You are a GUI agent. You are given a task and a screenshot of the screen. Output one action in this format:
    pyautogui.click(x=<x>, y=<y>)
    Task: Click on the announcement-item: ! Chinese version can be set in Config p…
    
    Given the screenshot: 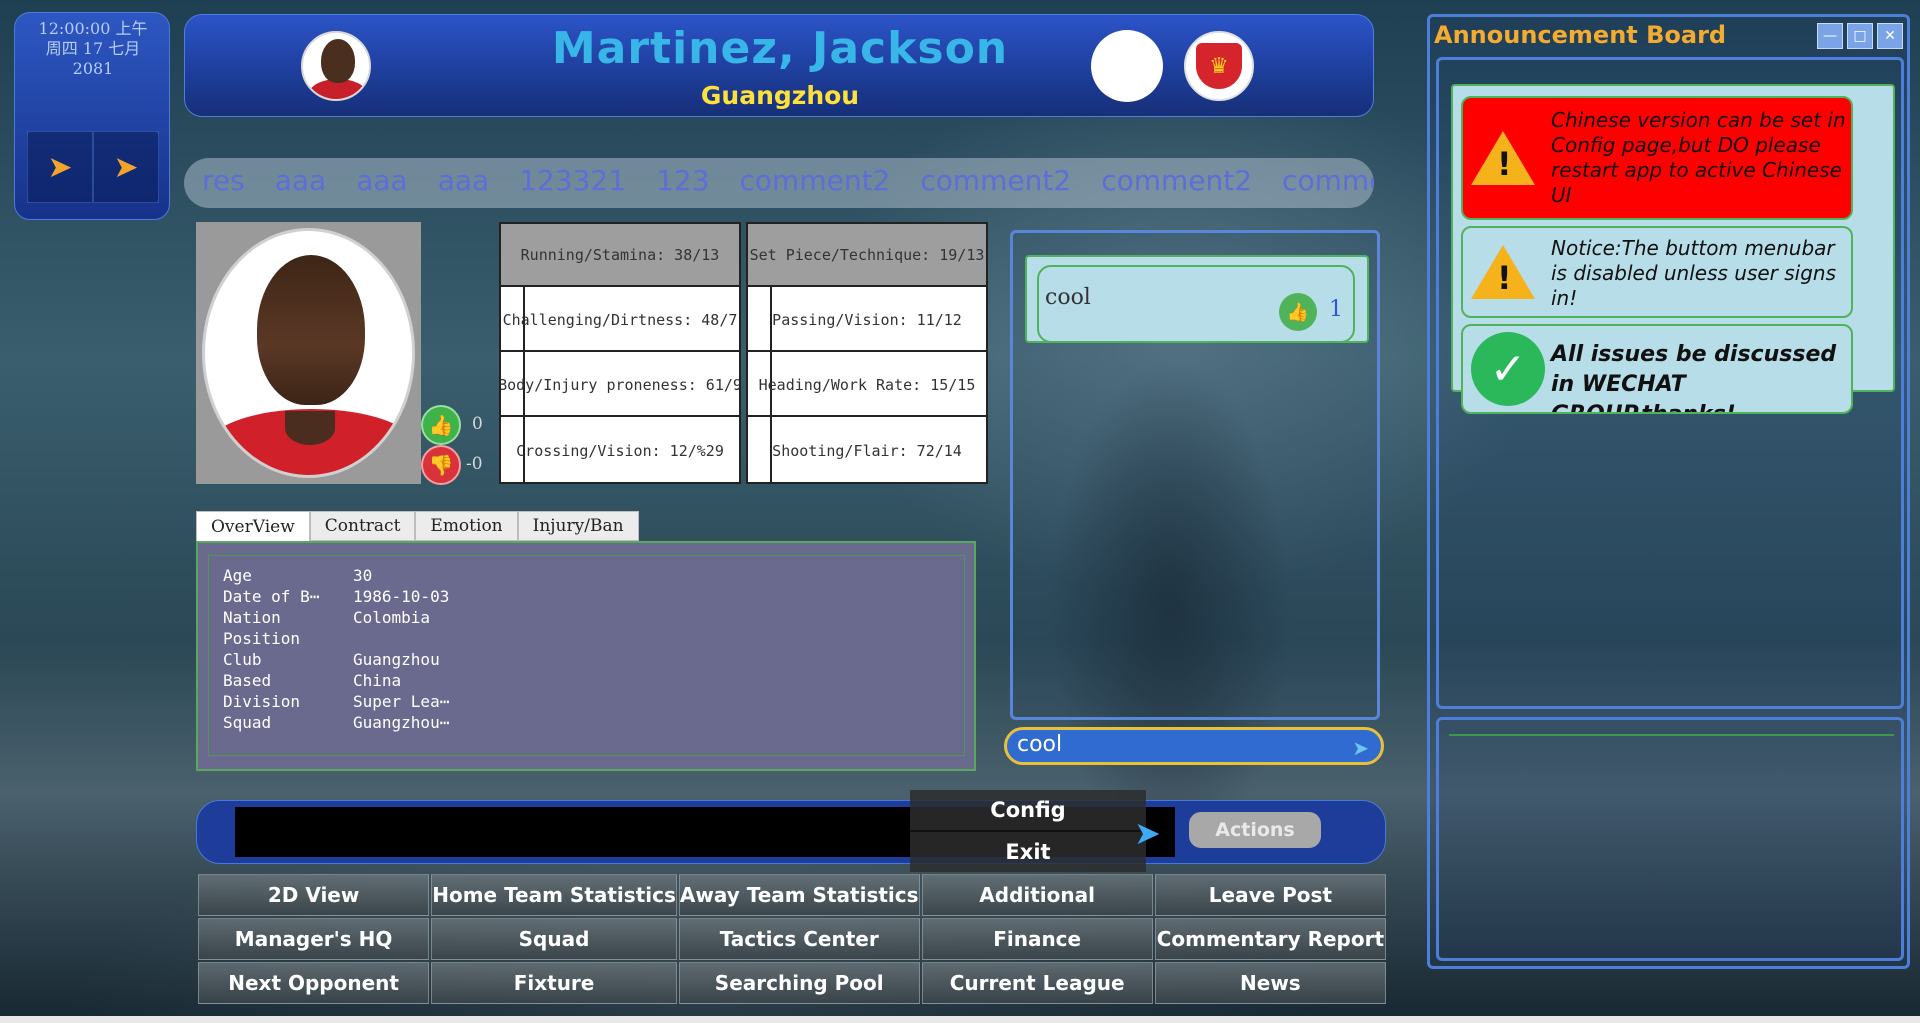 What is the action you would take?
    pyautogui.click(x=1657, y=158)
    